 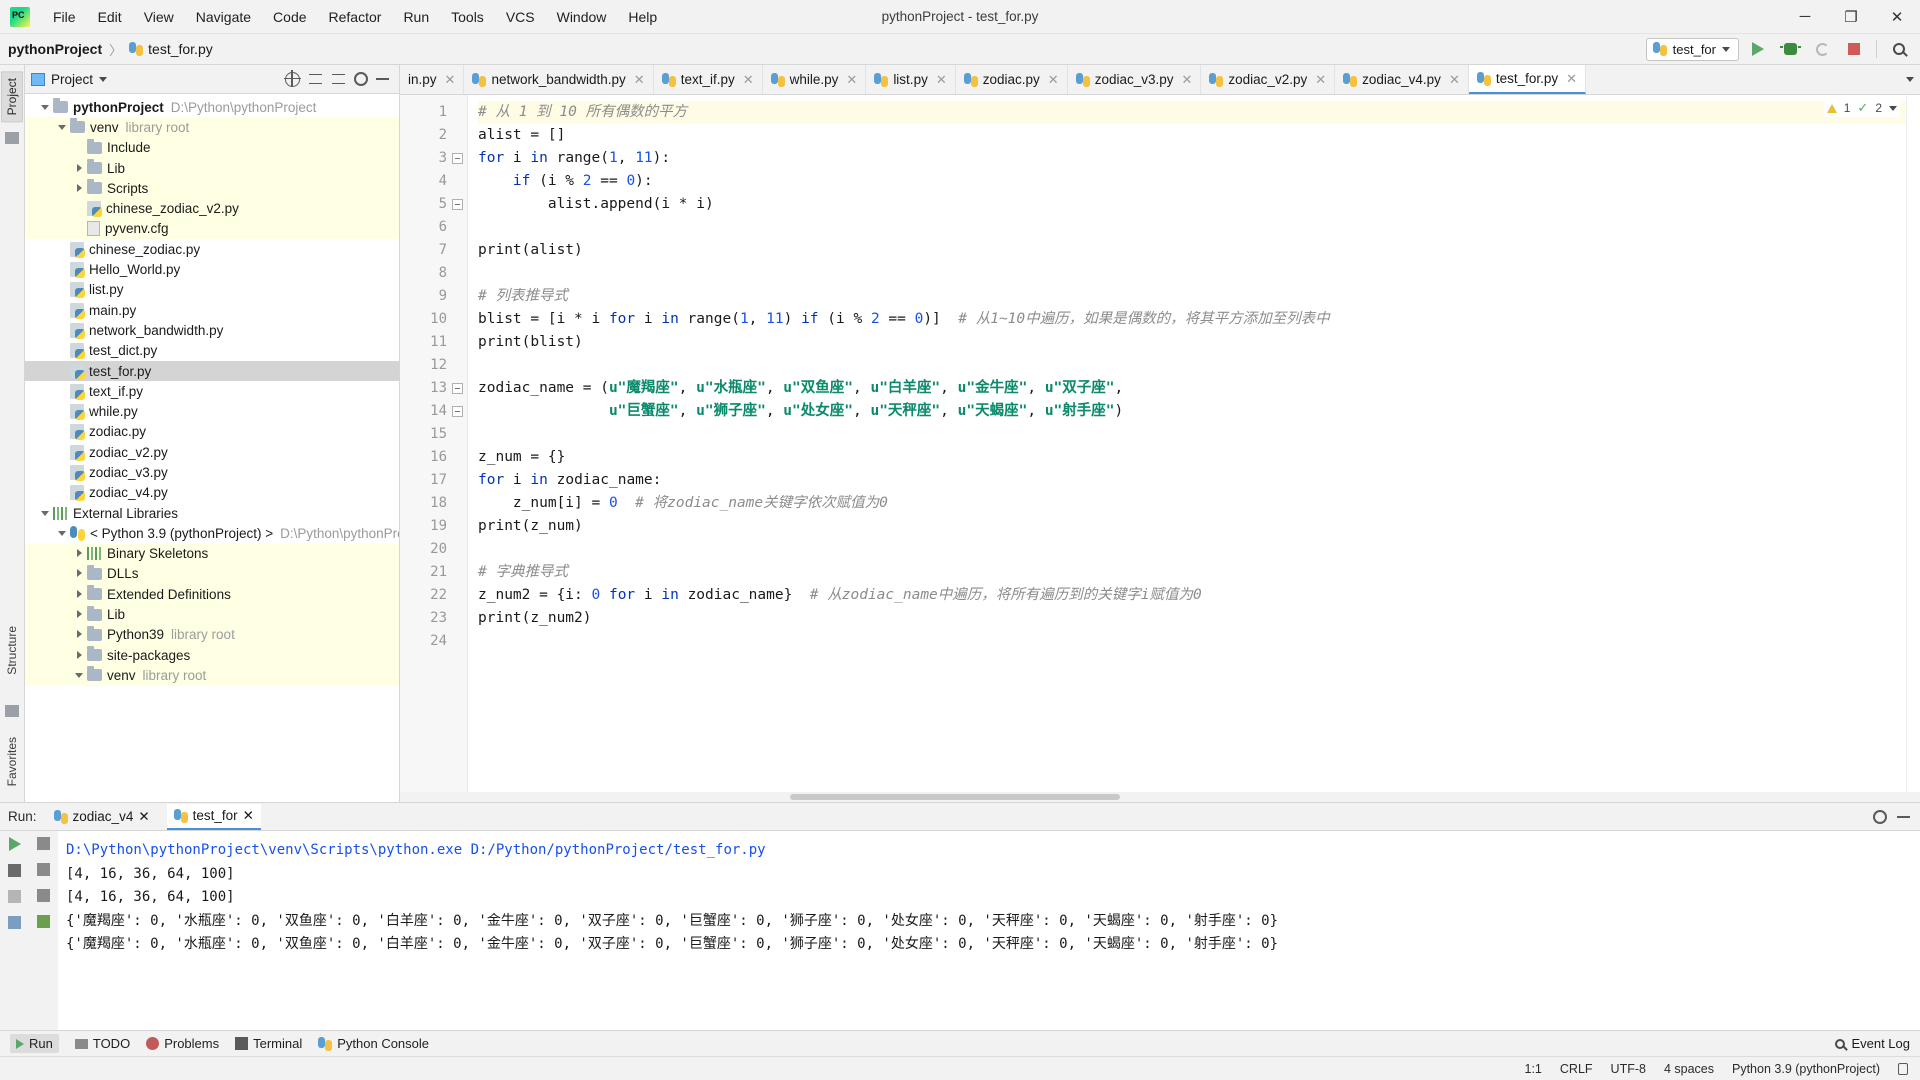 I want to click on code-line: print(blist), so click(x=1192, y=342).